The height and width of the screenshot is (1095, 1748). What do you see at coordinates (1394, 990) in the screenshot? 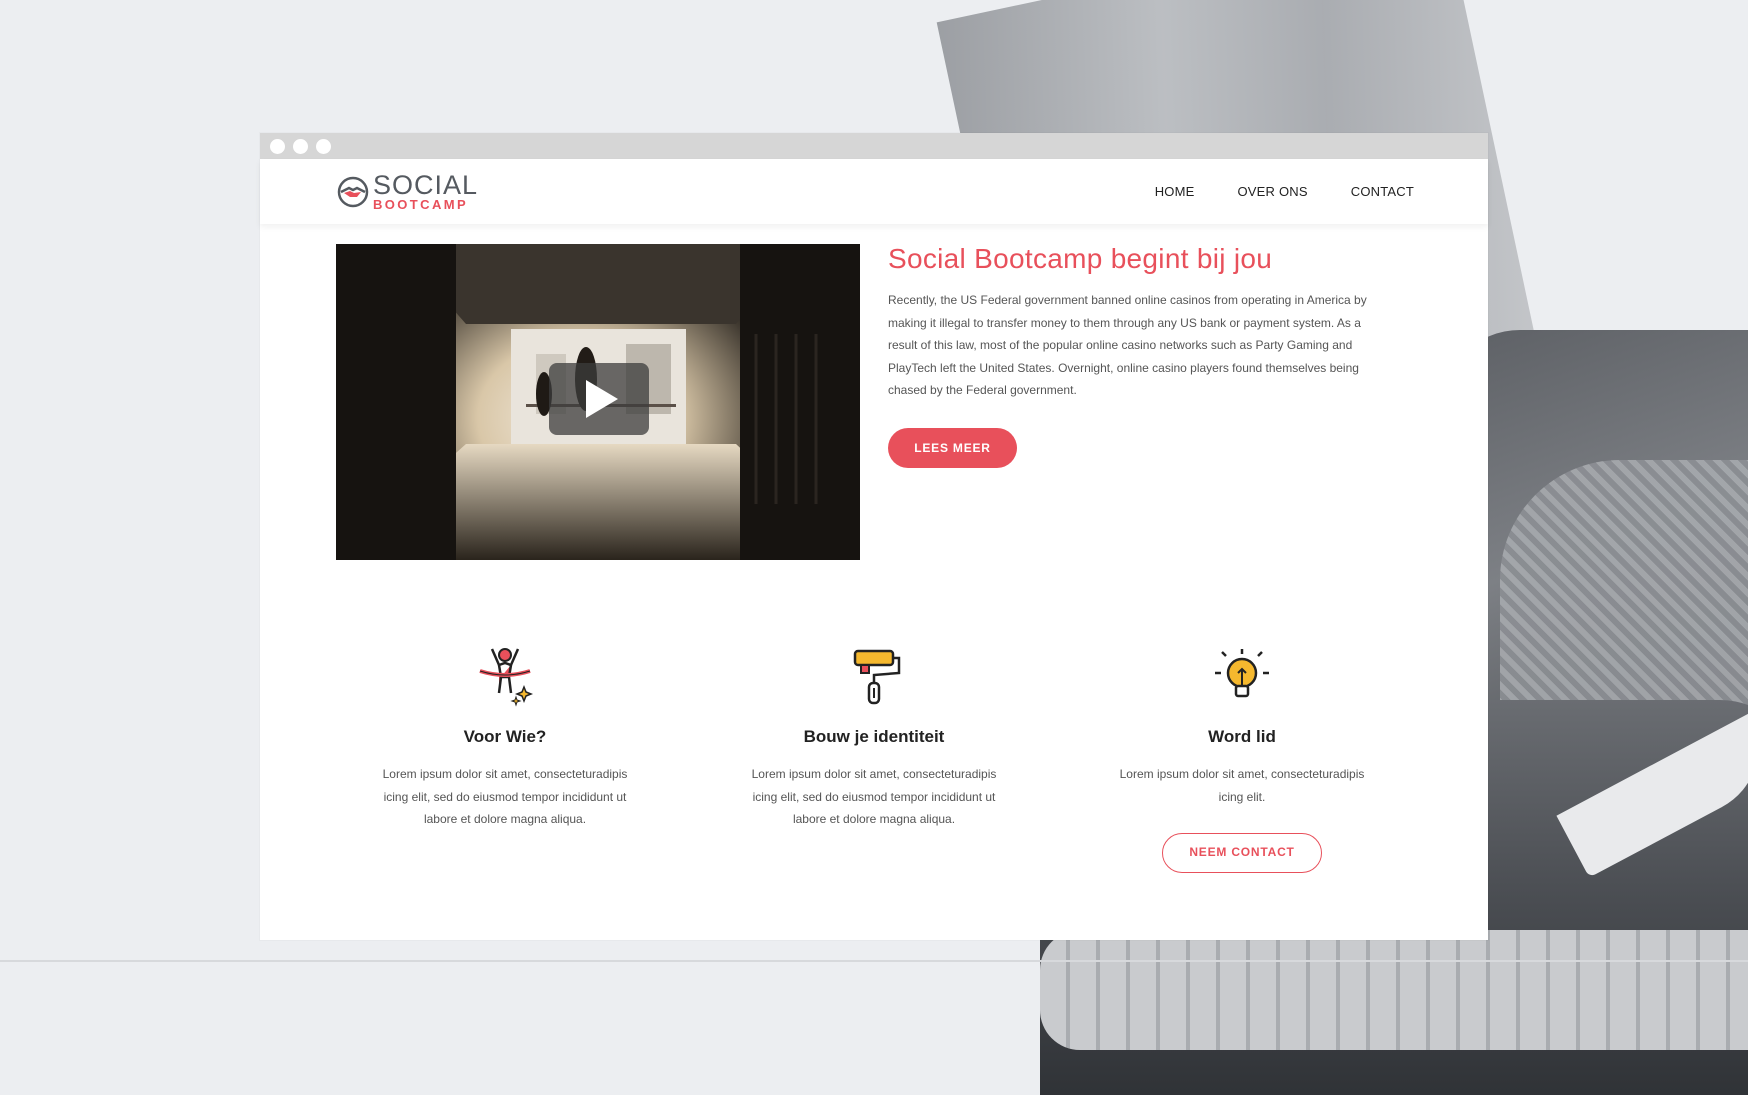
I see `background-sole` at bounding box center [1394, 990].